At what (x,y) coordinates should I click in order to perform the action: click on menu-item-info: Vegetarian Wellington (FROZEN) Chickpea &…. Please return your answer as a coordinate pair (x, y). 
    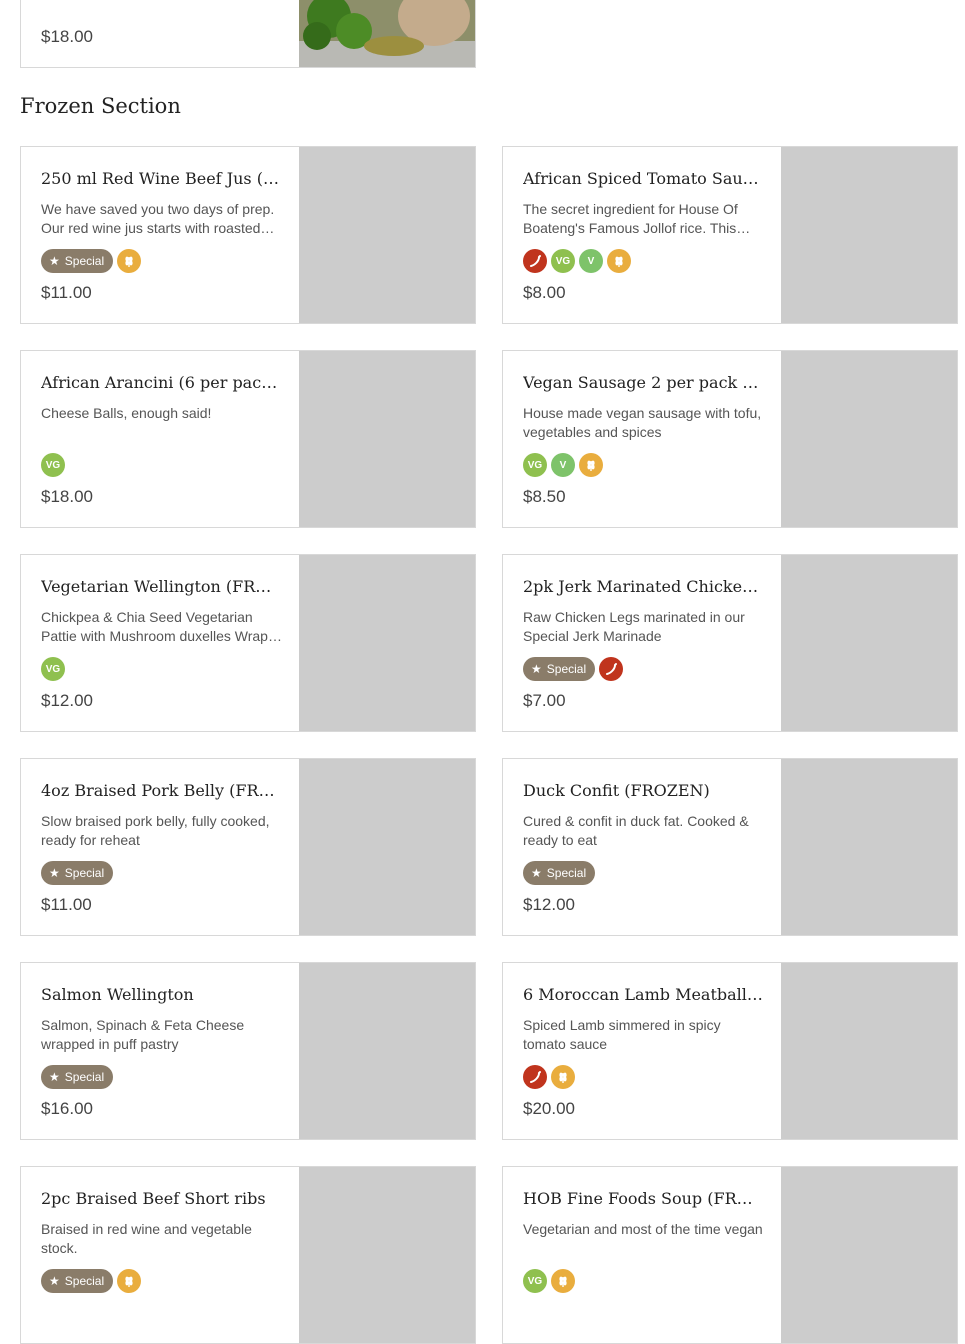
    Looking at the image, I should click on (161, 643).